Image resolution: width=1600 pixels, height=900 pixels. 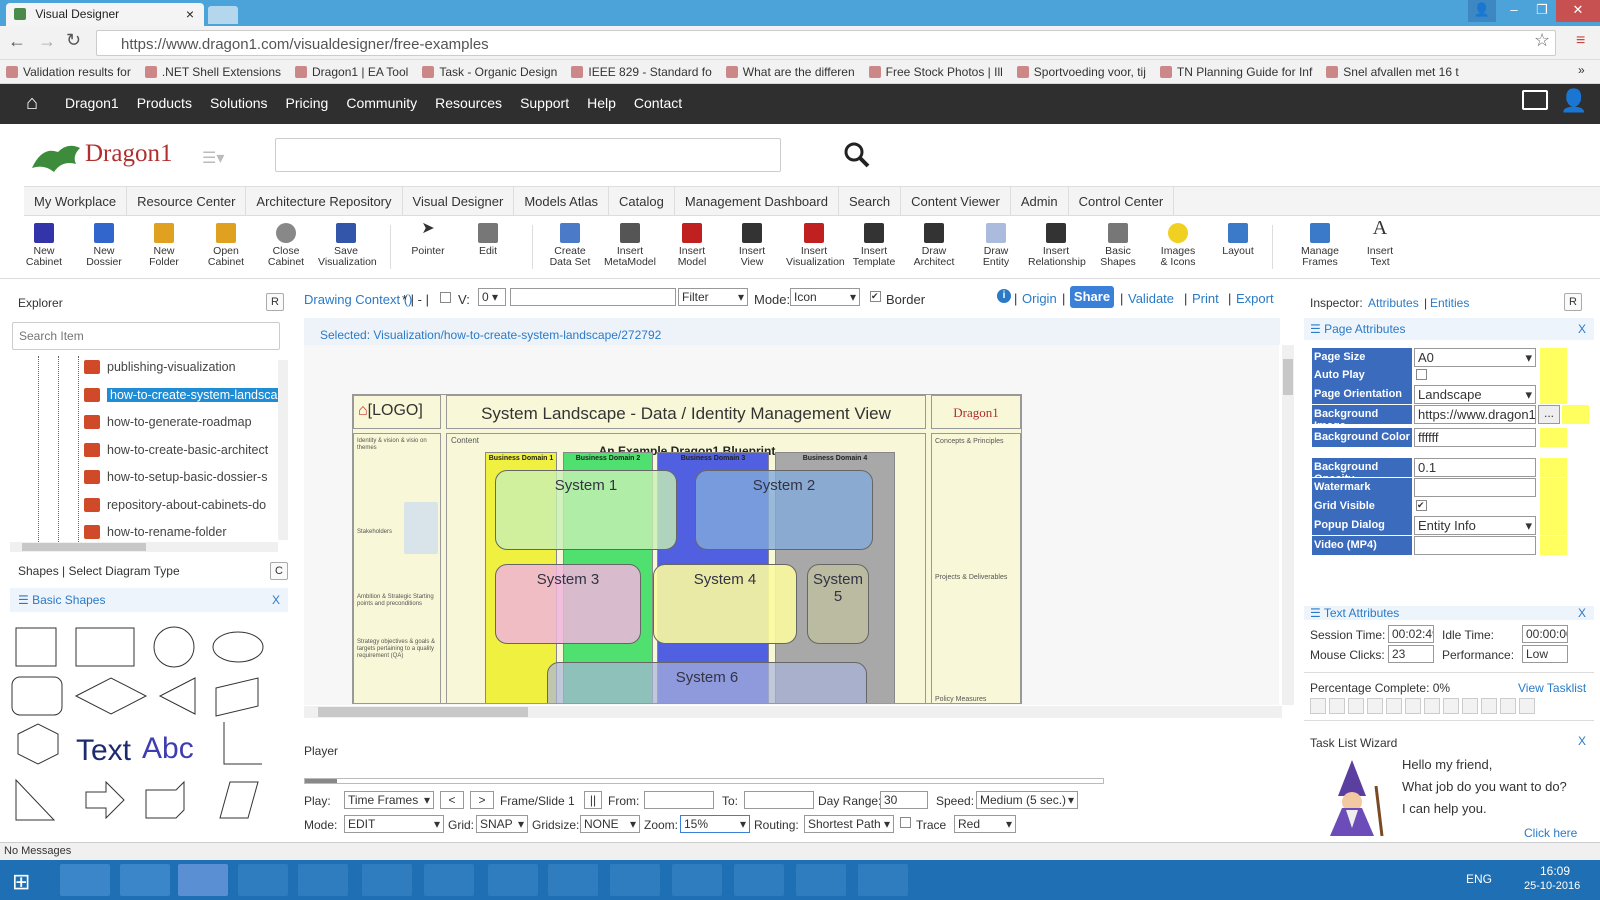 What do you see at coordinates (1238, 240) in the screenshot?
I see `toolbar-button: Layout` at bounding box center [1238, 240].